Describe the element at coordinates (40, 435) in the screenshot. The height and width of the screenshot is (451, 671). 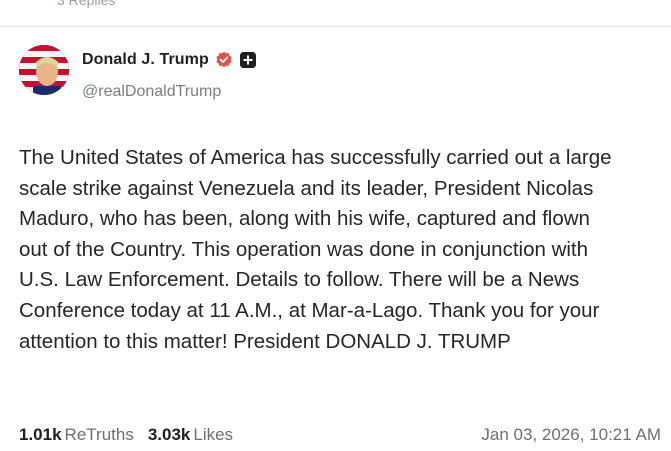
I see `retruths-count: 1.01k` at that location.